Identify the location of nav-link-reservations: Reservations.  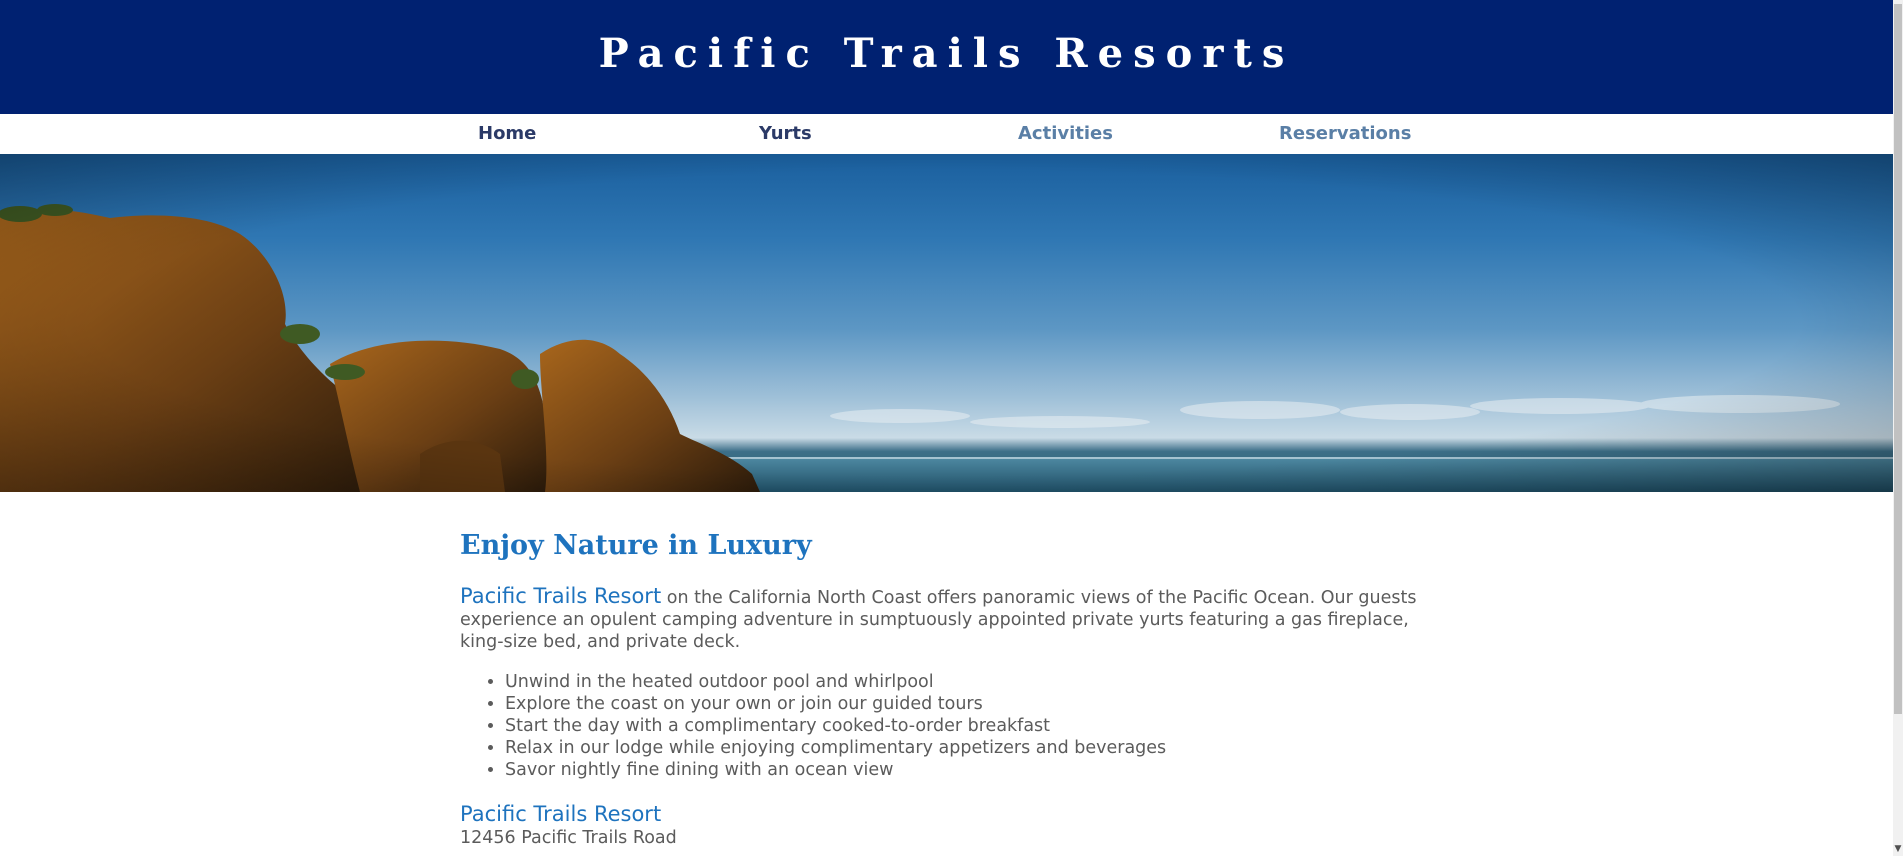
(1345, 133).